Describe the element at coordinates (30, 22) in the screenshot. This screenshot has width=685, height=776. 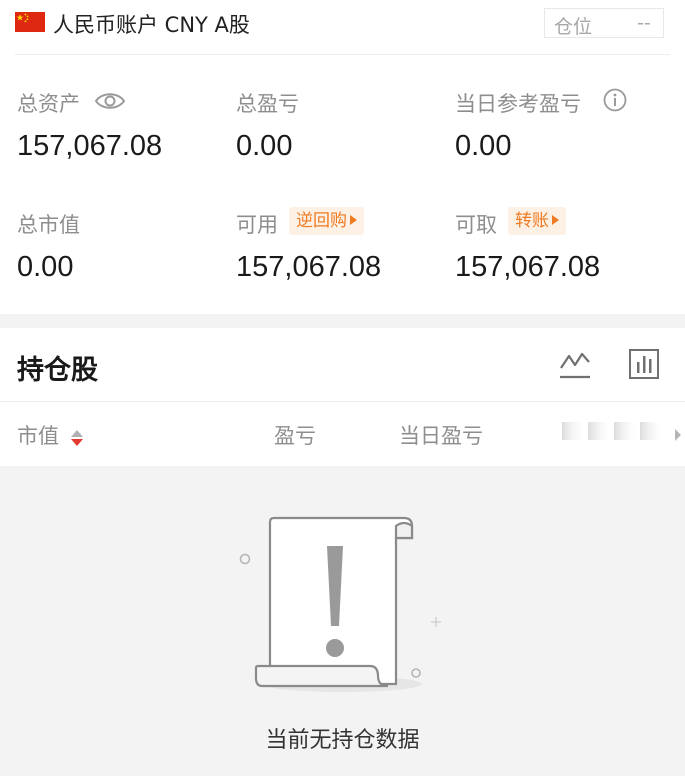
I see `china-flag-icon` at that location.